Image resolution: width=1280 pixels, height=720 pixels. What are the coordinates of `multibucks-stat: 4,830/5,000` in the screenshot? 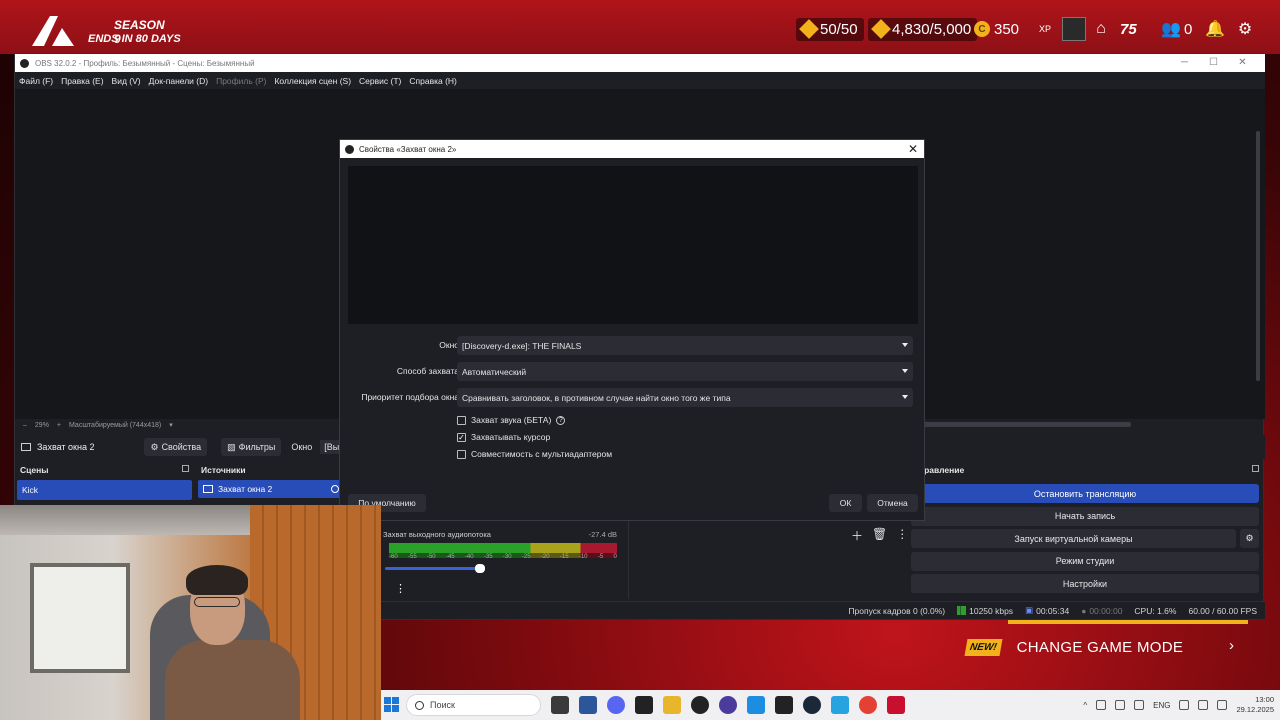 It's located at (923, 29).